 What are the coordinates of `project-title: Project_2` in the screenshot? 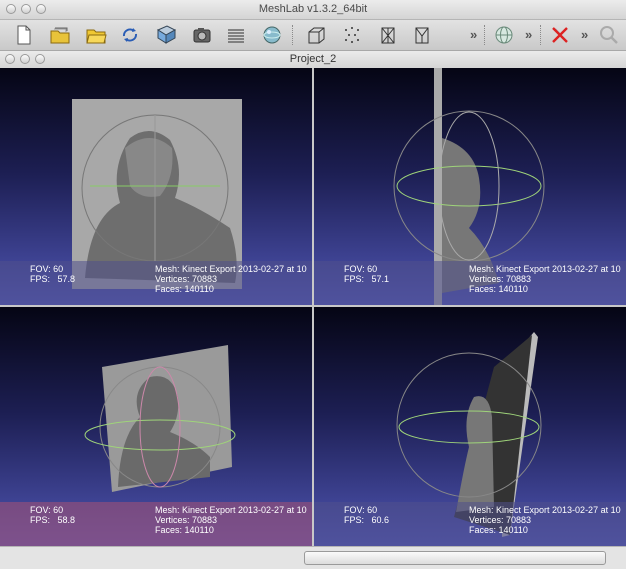 It's located at (313, 59).